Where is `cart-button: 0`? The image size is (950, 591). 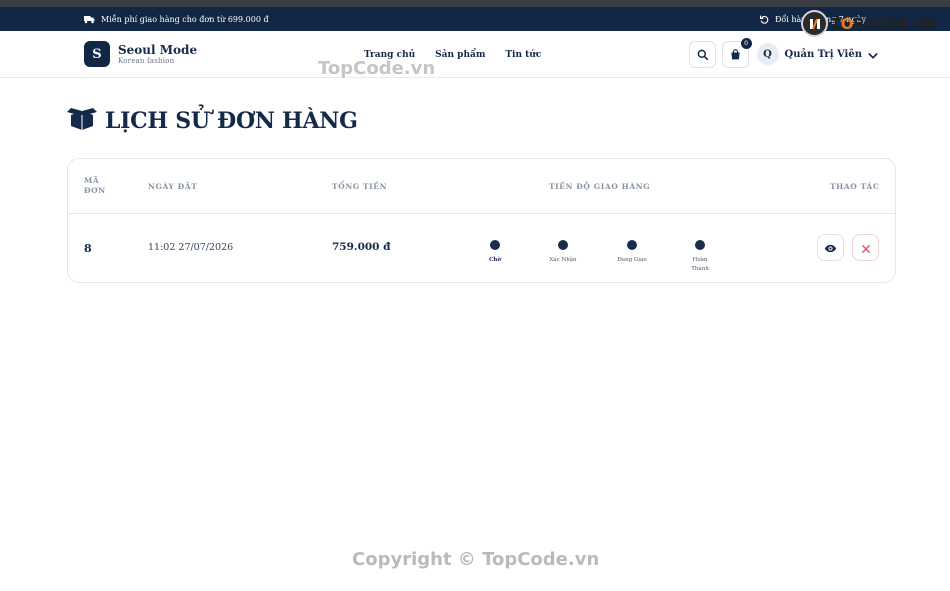 cart-button: 0 is located at coordinates (736, 52).